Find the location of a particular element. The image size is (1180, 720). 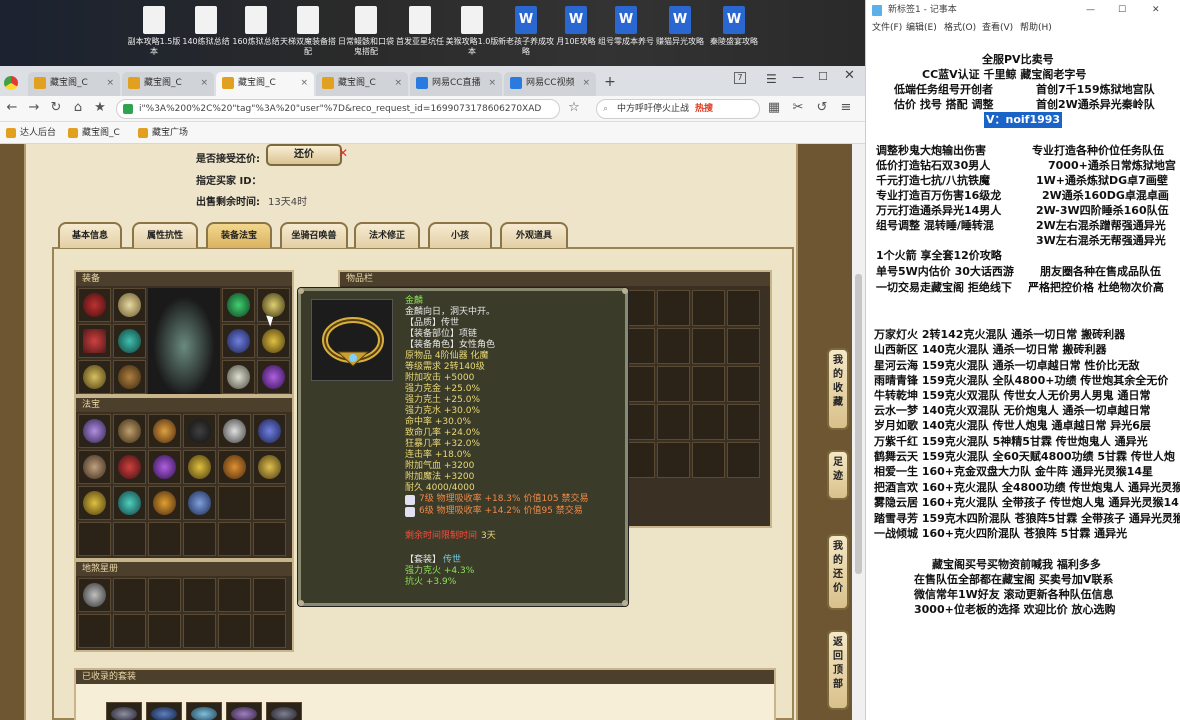

apps-grid-icon: ▦ is located at coordinates (774, 108).